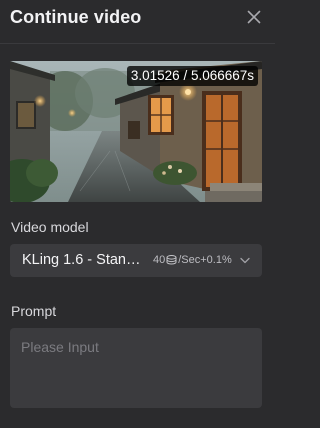 This screenshot has width=320, height=428. What do you see at coordinates (192, 76) in the screenshot?
I see `video-timecode: 3.01526 / 5.066667s` at bounding box center [192, 76].